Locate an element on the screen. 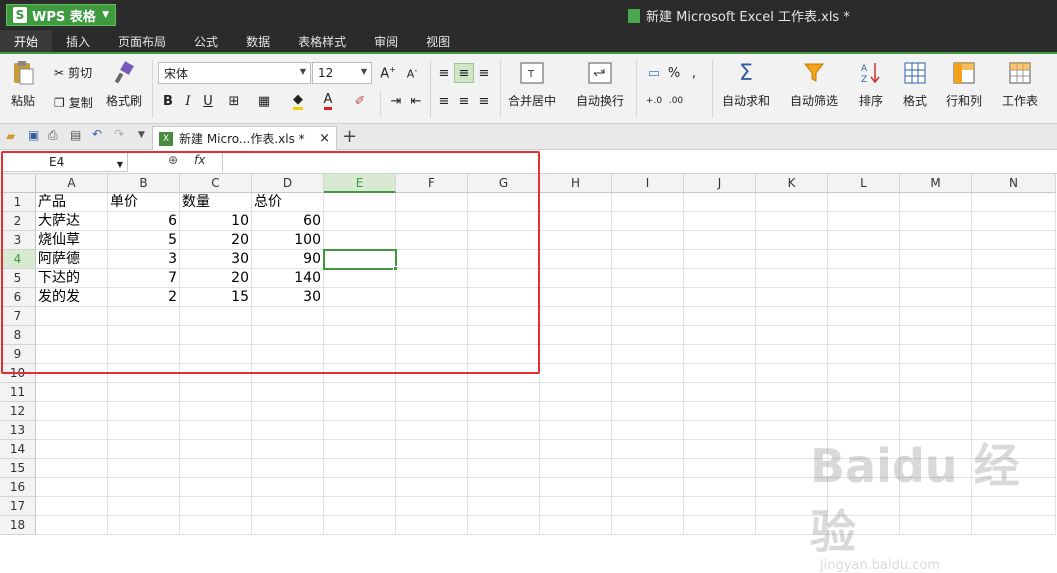 The height and width of the screenshot is (573, 1057). app-menu-button: S WPS 表格 ▼ is located at coordinates (61, 15).